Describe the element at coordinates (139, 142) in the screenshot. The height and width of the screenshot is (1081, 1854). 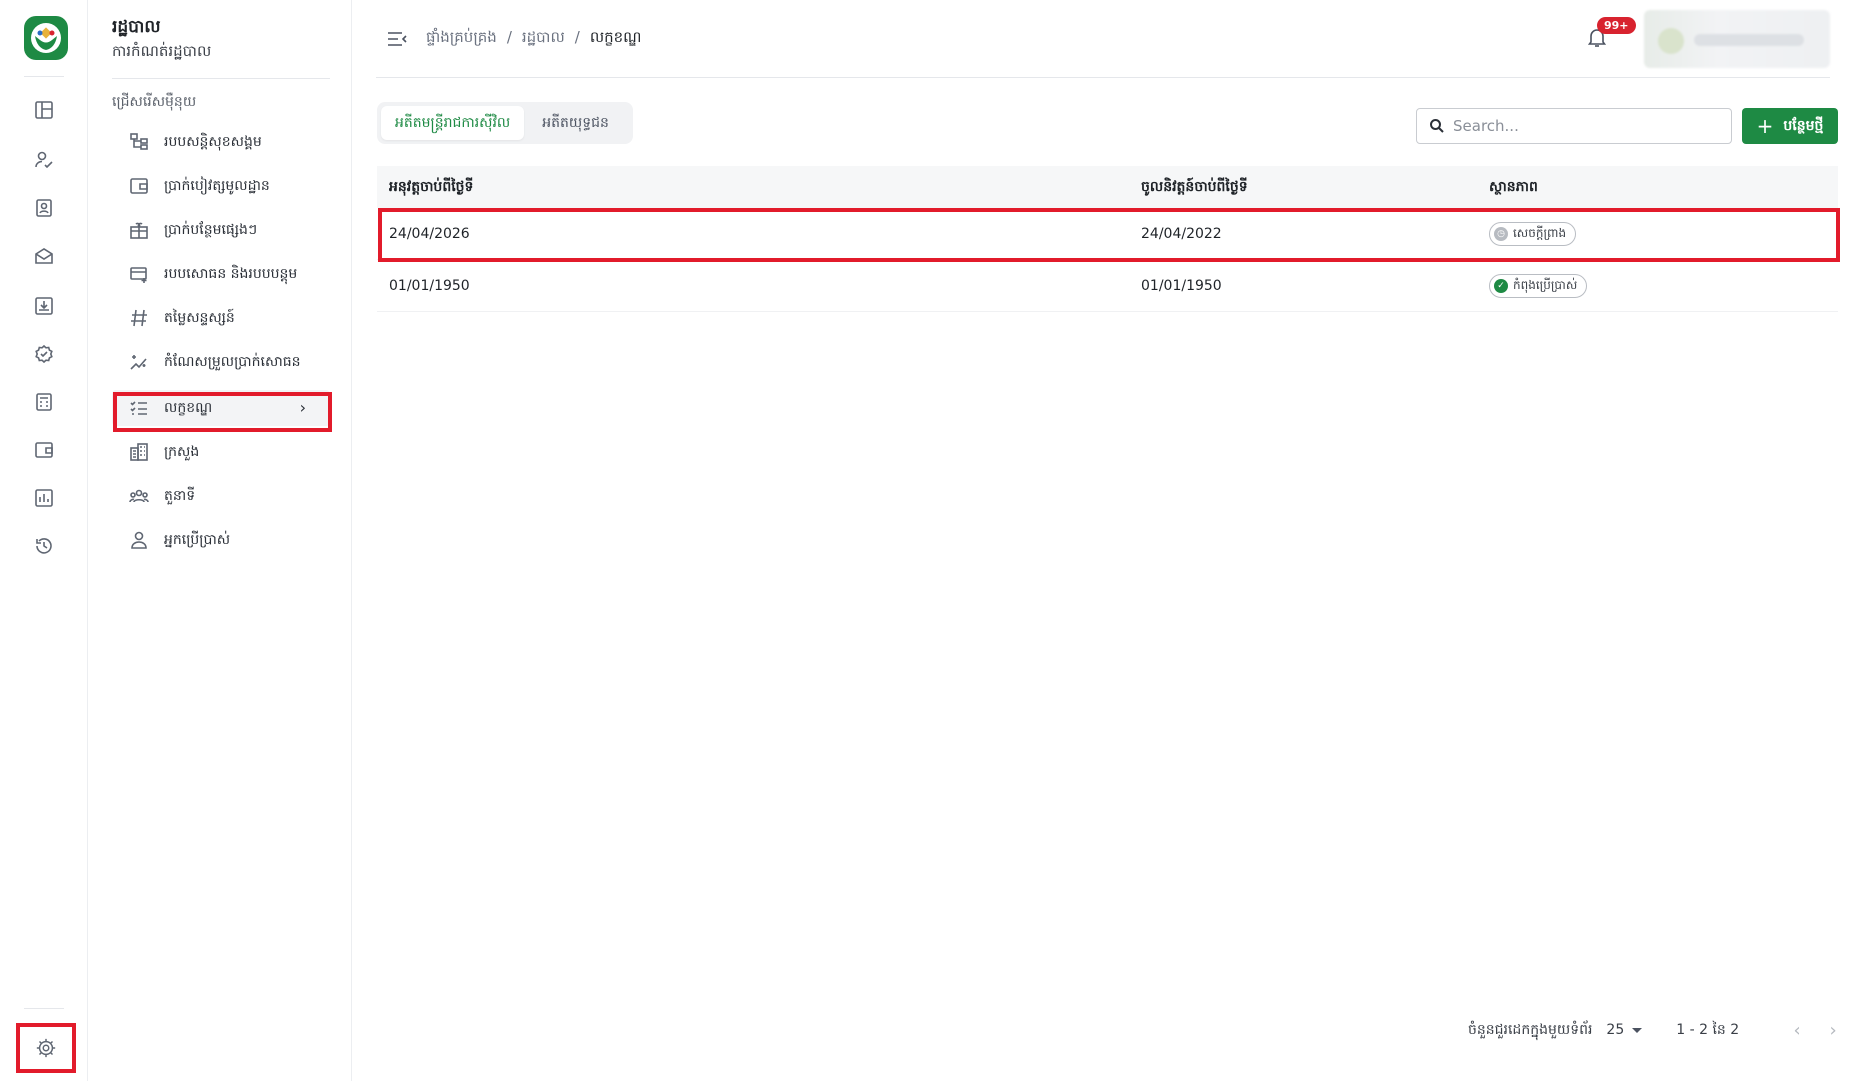
I see `hierarchy-icon` at that location.